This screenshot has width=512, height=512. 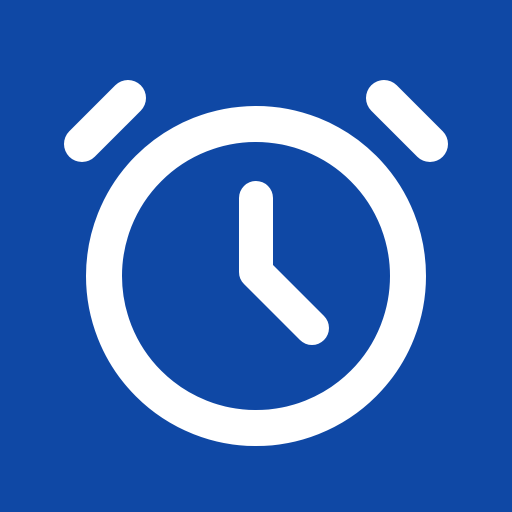 What do you see at coordinates (284, 263) in the screenshot?
I see `clock-hands` at bounding box center [284, 263].